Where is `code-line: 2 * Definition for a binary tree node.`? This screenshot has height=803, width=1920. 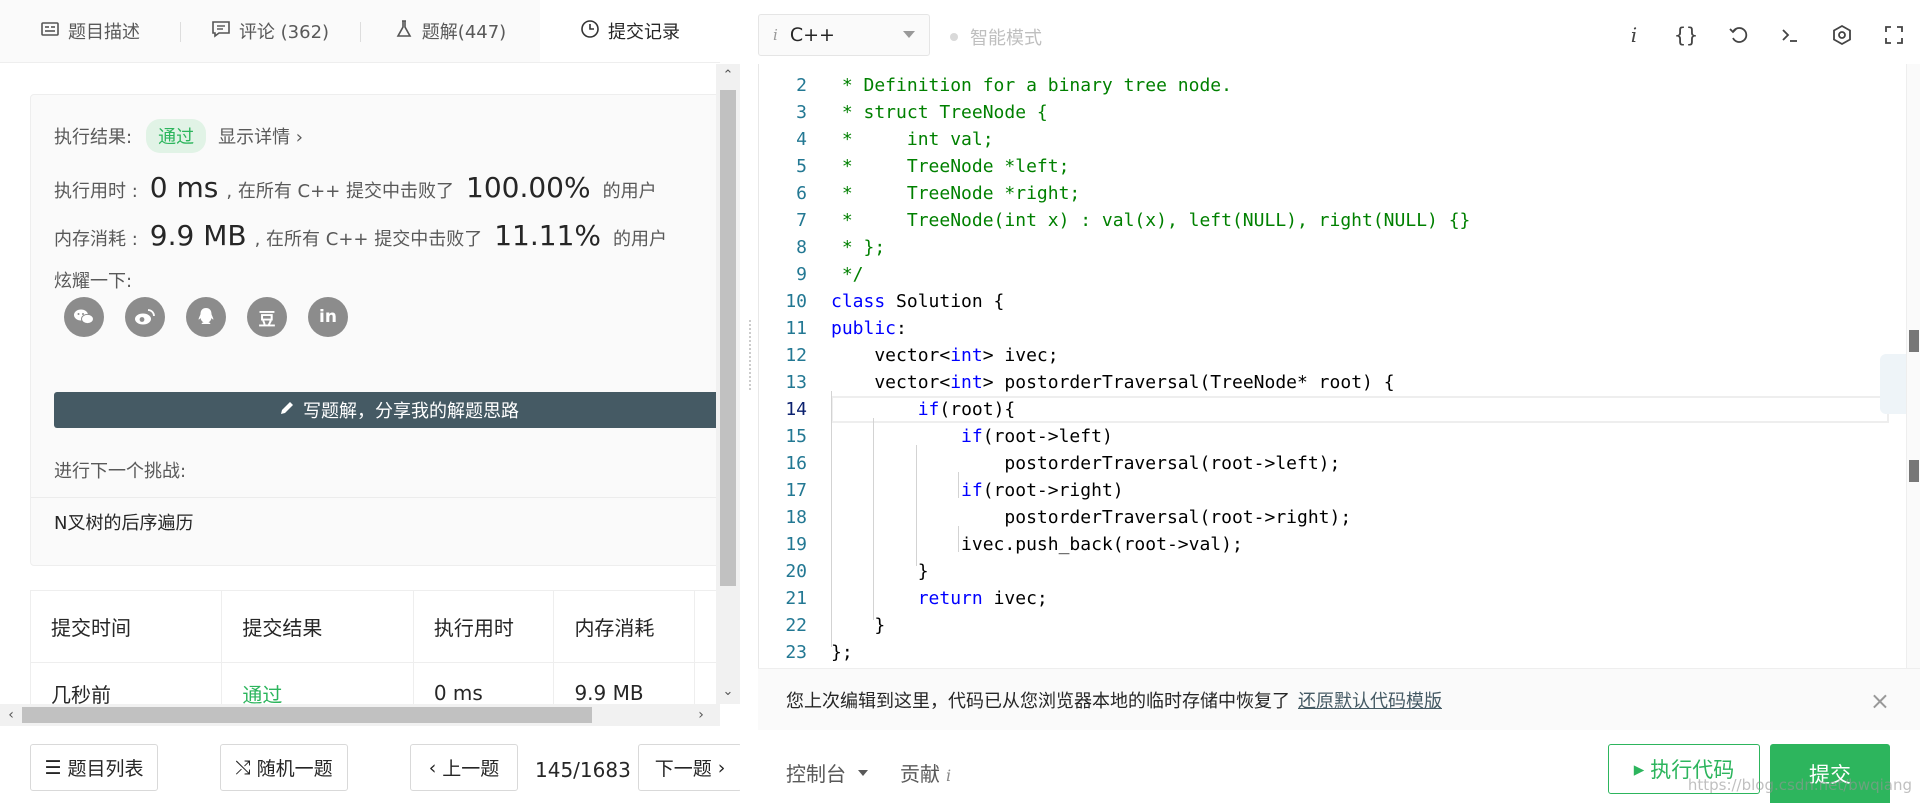
code-line: 2 * Definition for a binary tree node. is located at coordinates (1329, 85).